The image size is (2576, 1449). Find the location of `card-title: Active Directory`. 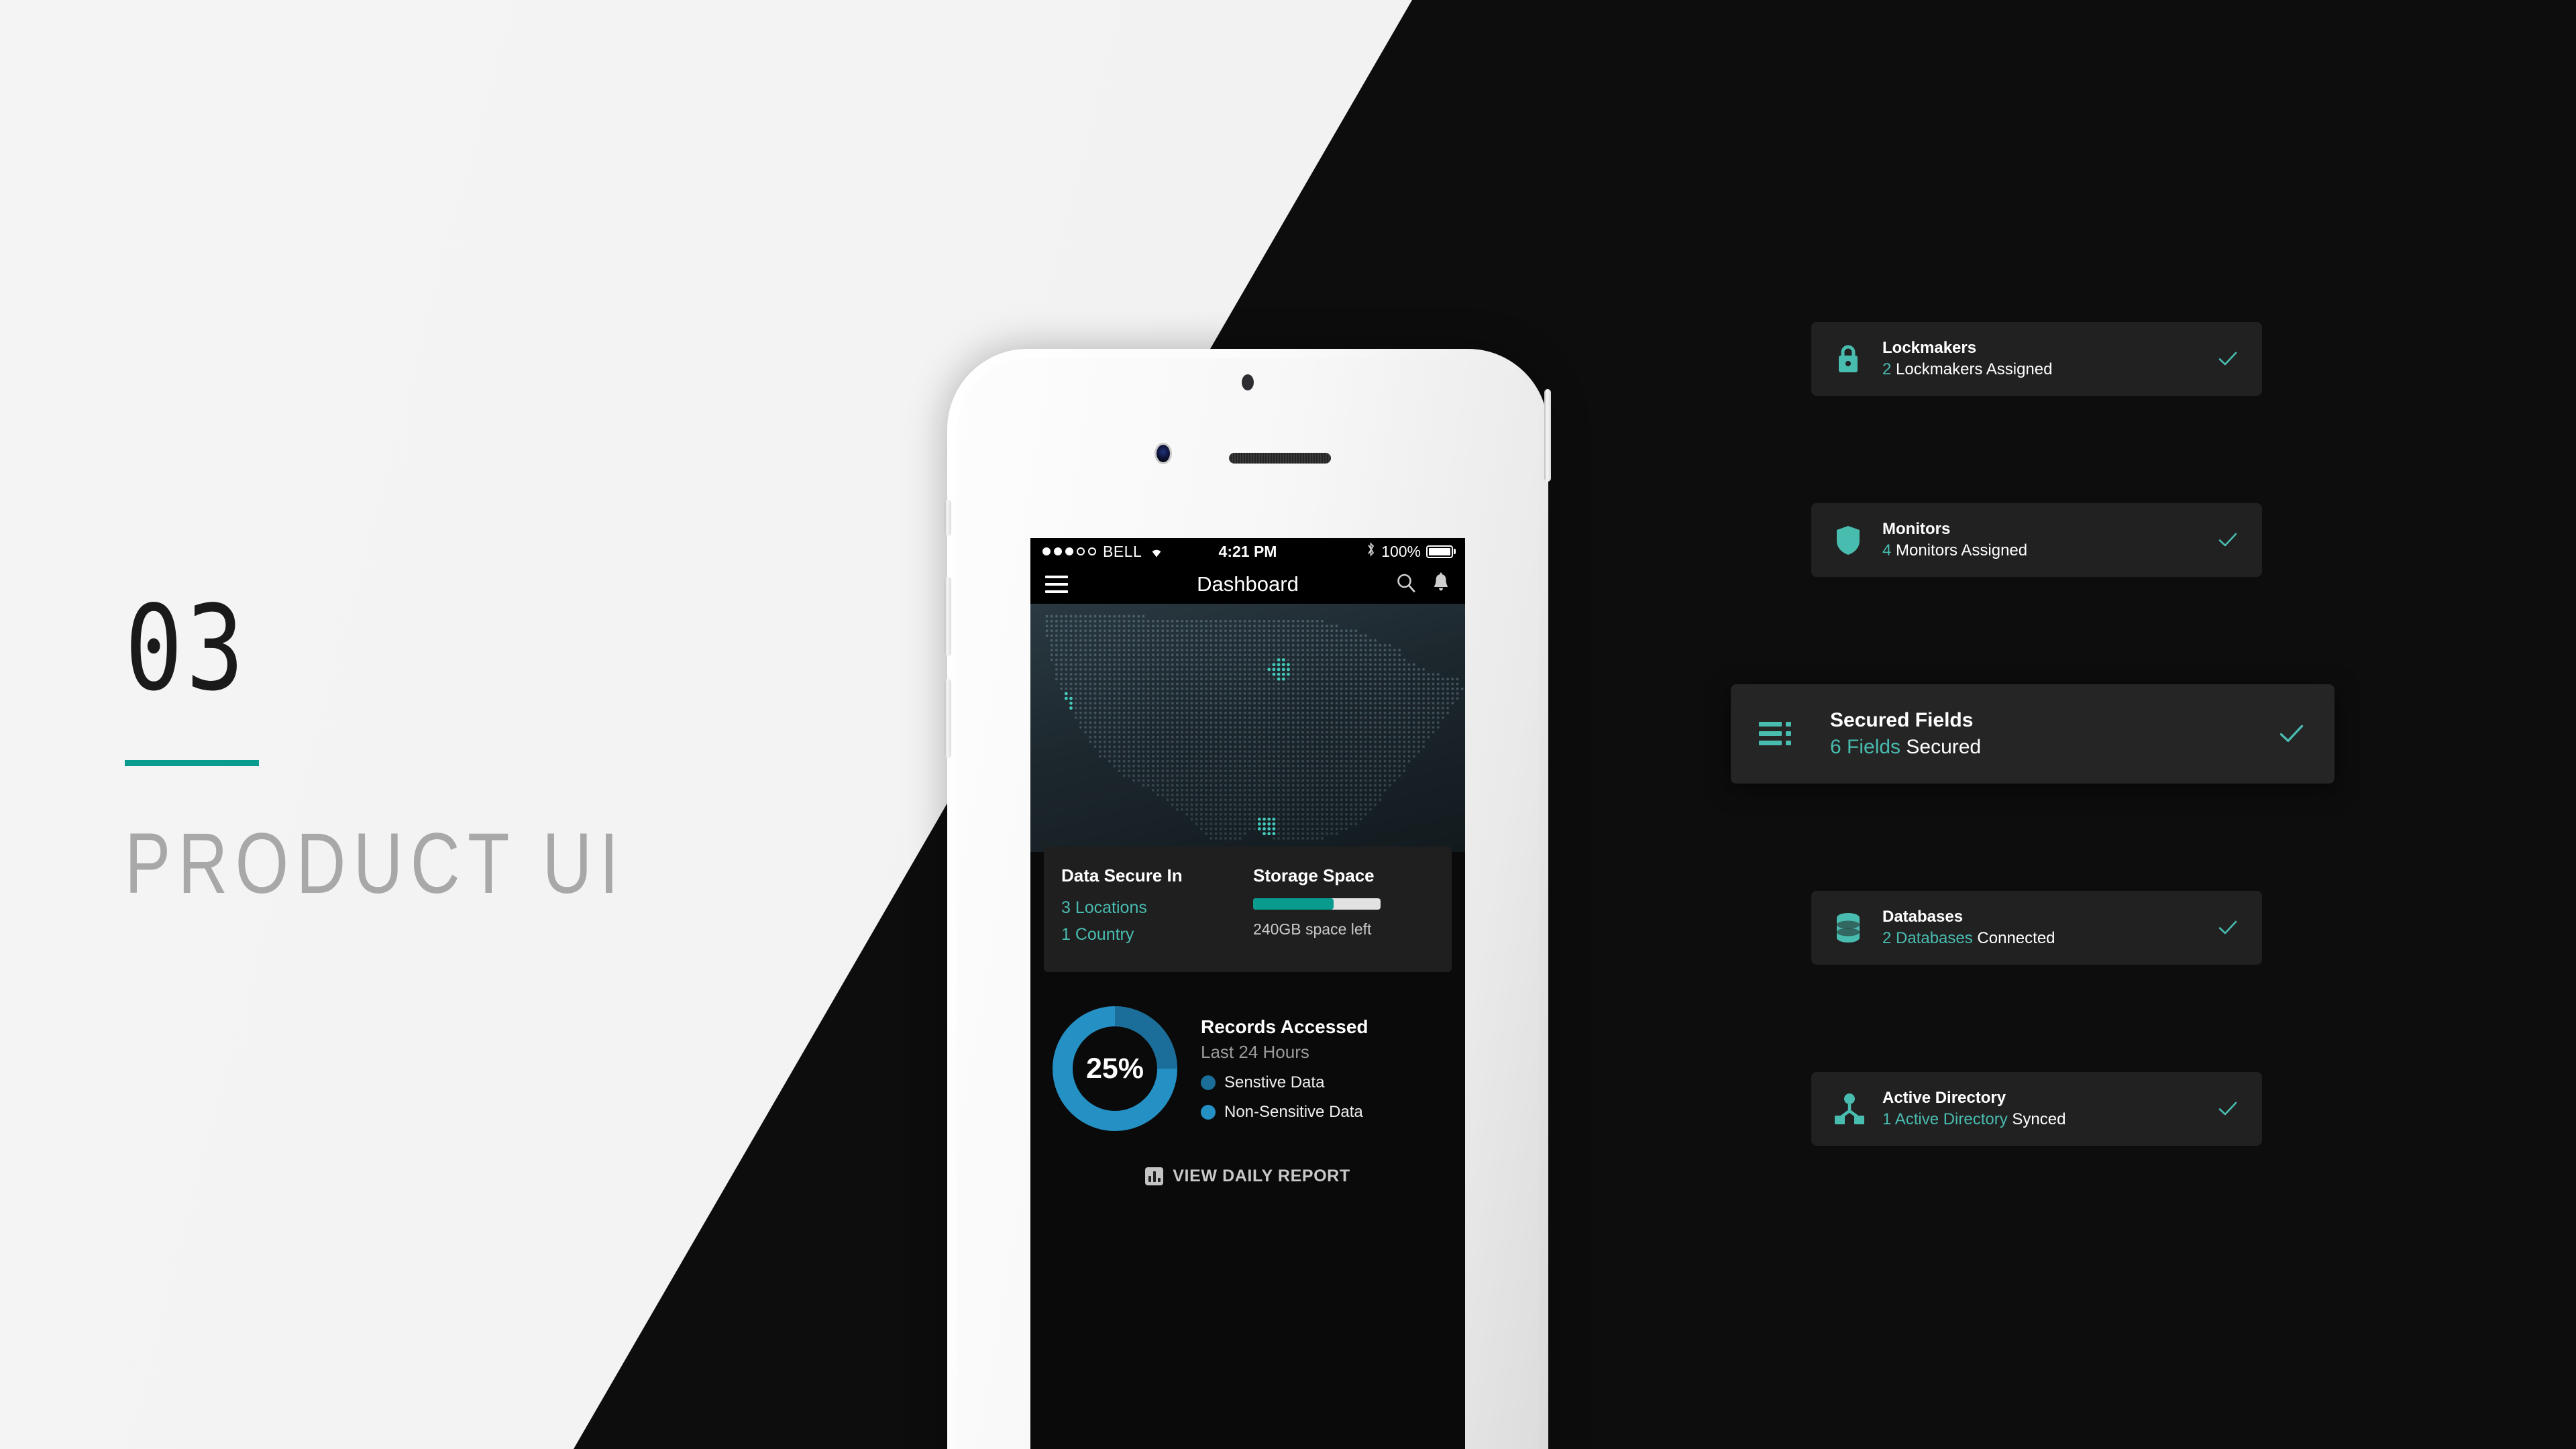

card-title: Active Directory is located at coordinates (1944, 1097).